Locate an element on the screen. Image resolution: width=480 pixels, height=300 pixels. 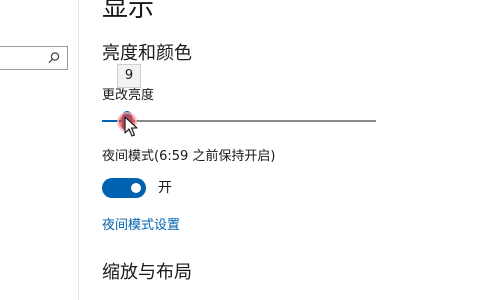
brightness-slider-track is located at coordinates (239, 121).